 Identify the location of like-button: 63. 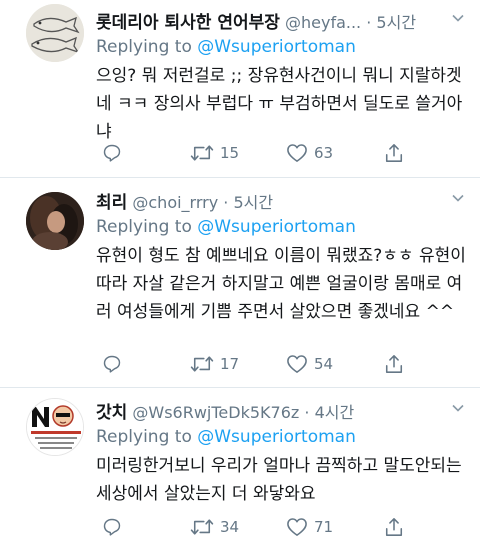
(309, 153).